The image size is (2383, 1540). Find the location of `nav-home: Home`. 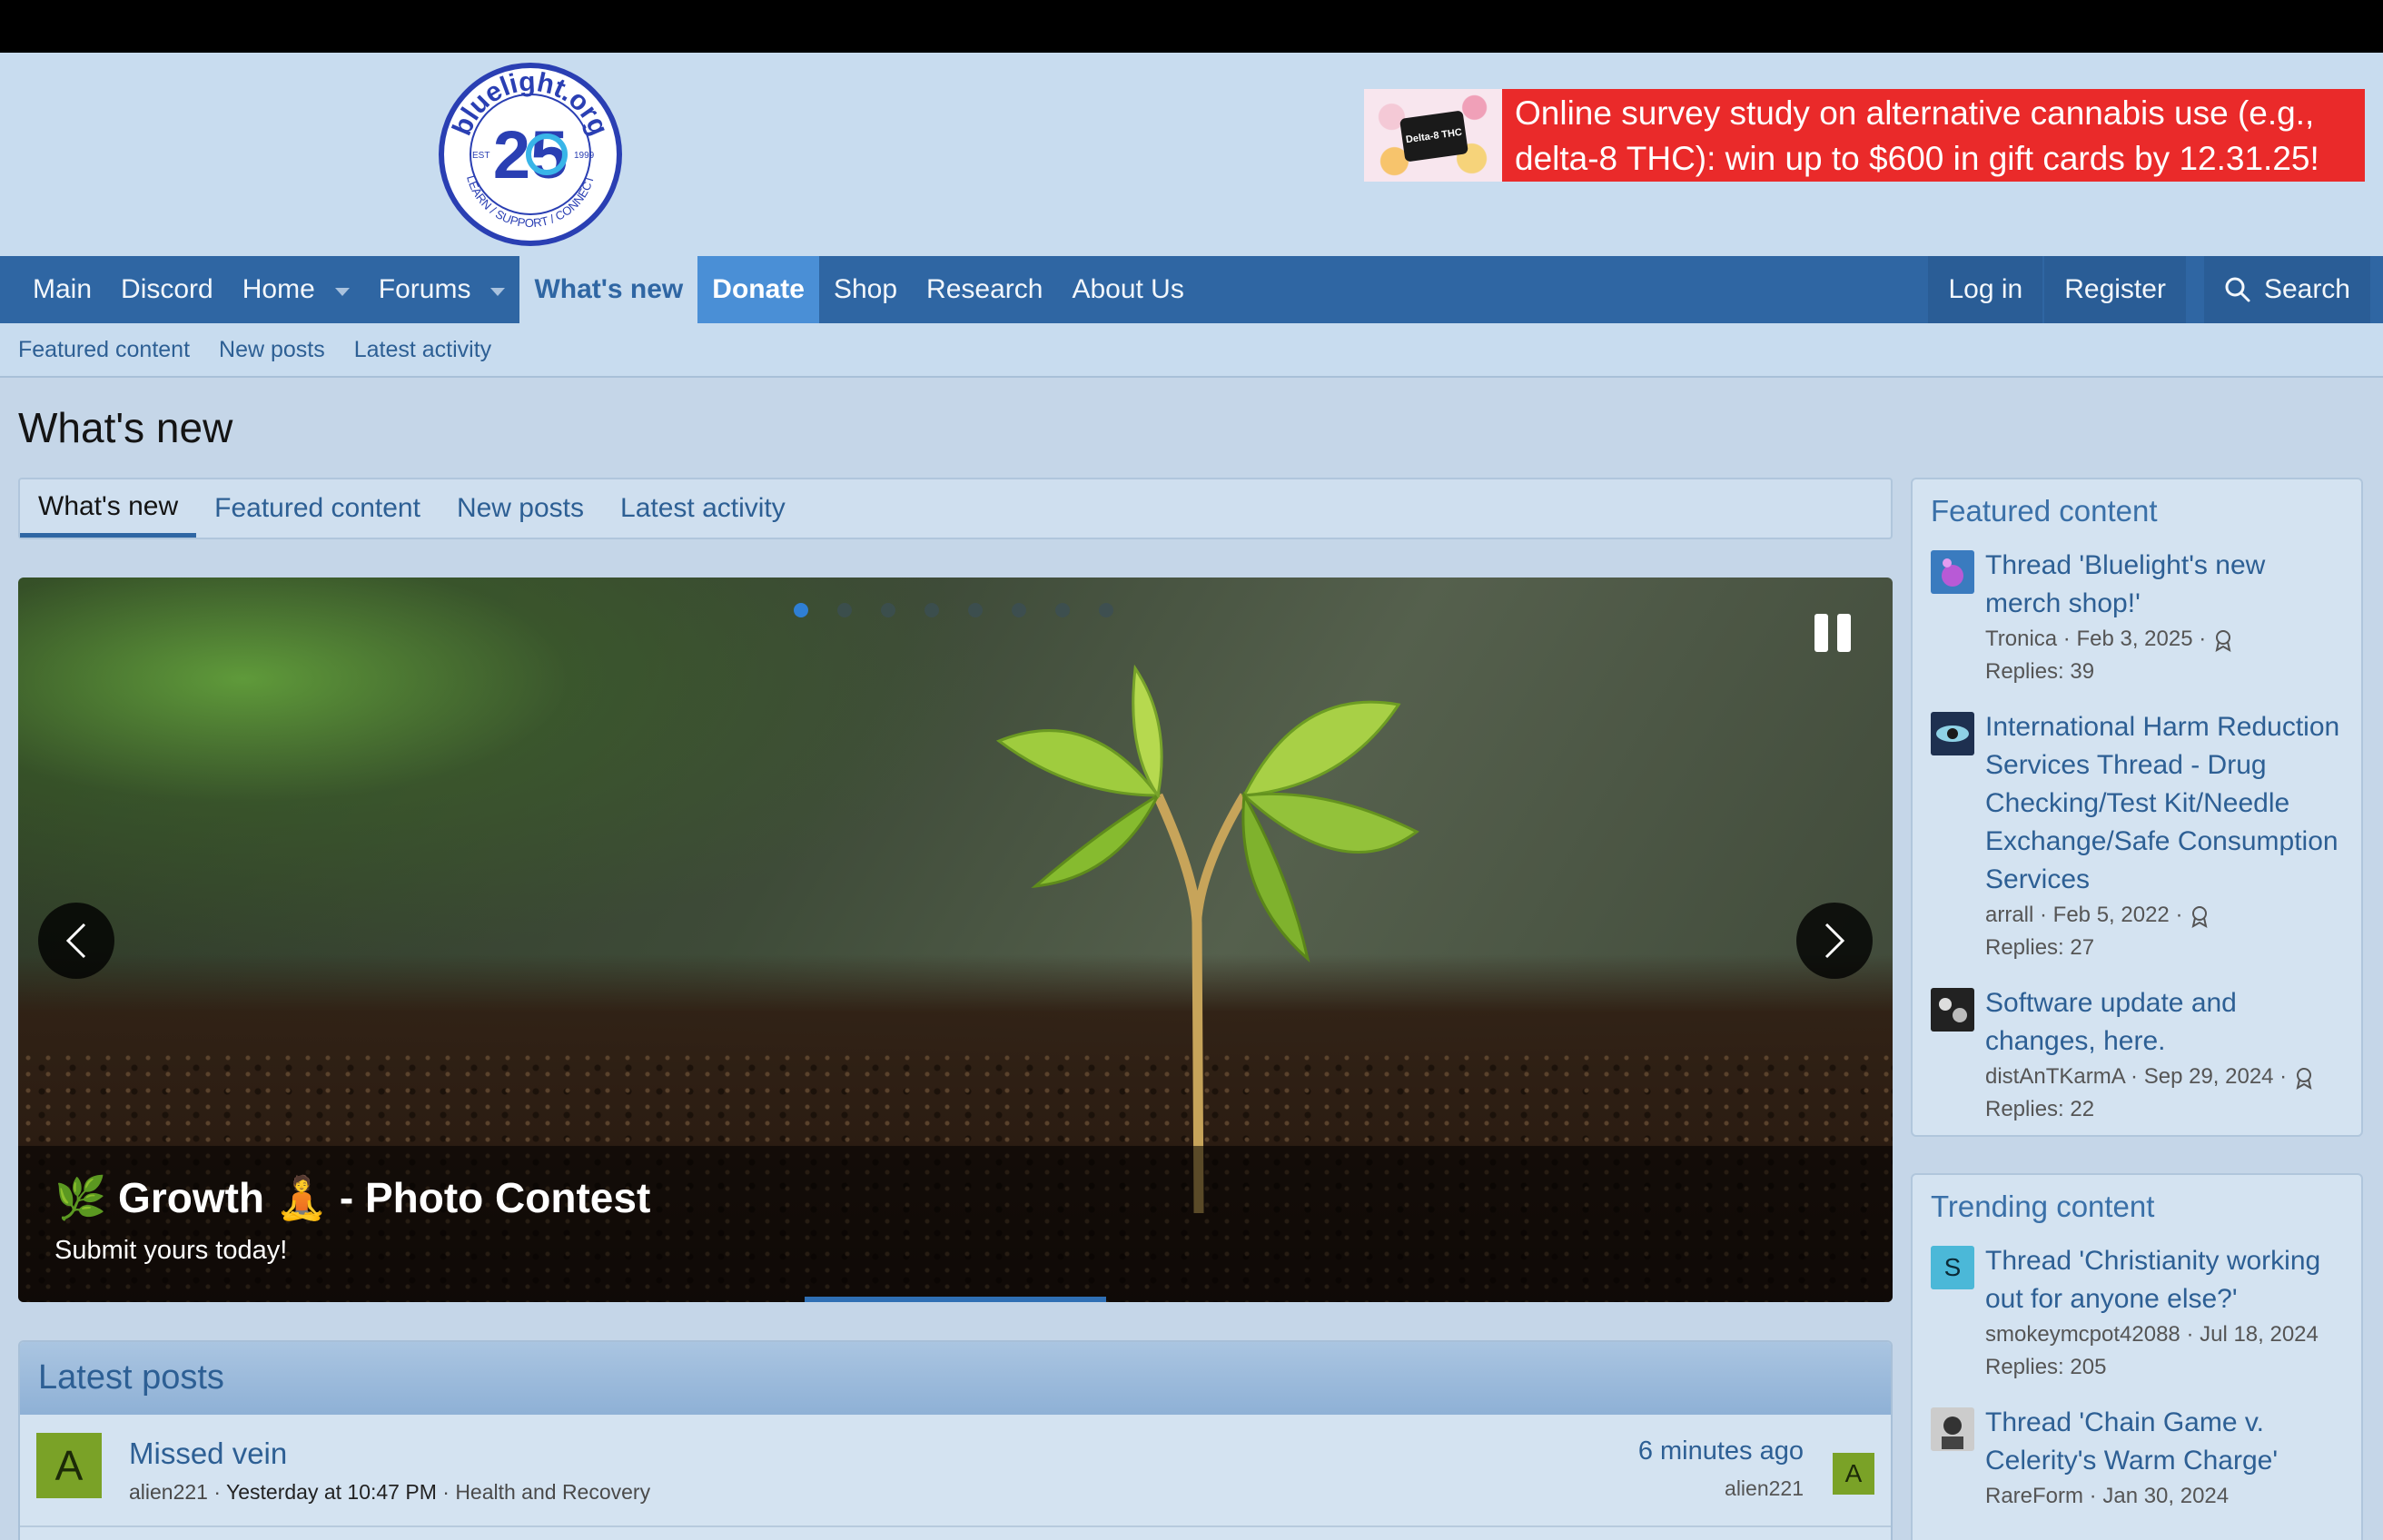

nav-home: Home is located at coordinates (296, 289).